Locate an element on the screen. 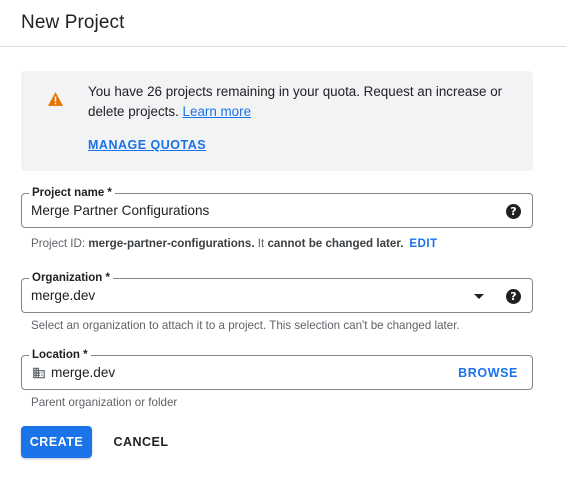  organization-field: Organization * merge.dev ? is located at coordinates (277, 292).